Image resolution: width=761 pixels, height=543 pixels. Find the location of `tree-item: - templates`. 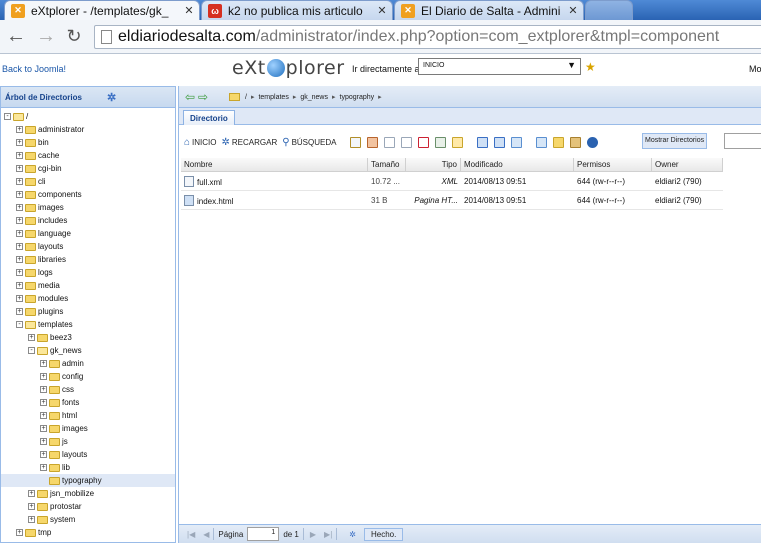

tree-item: - templates is located at coordinates (88, 324).